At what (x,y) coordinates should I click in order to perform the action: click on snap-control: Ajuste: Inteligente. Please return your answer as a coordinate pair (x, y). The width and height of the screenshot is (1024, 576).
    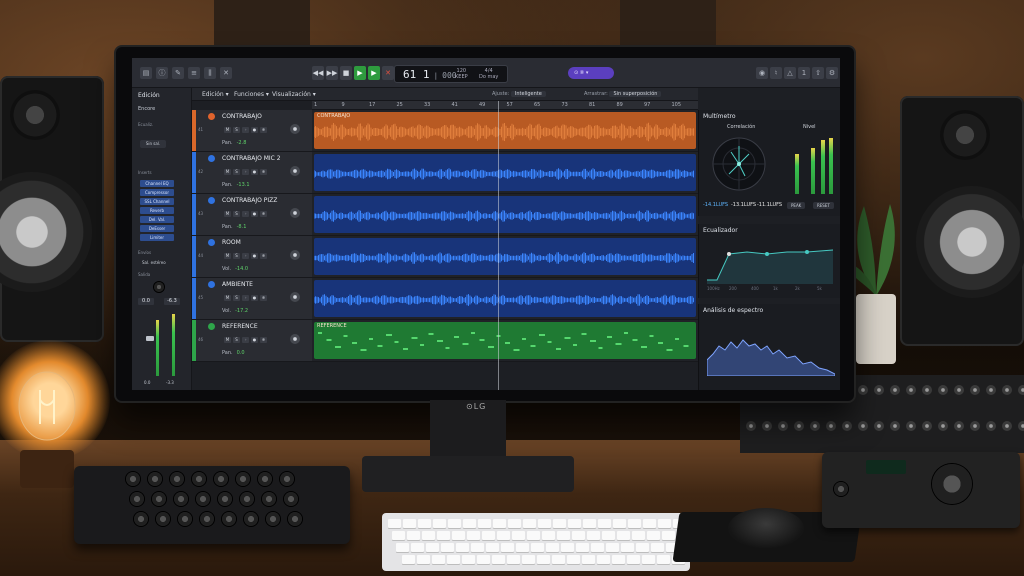
    Looking at the image, I should click on (519, 94).